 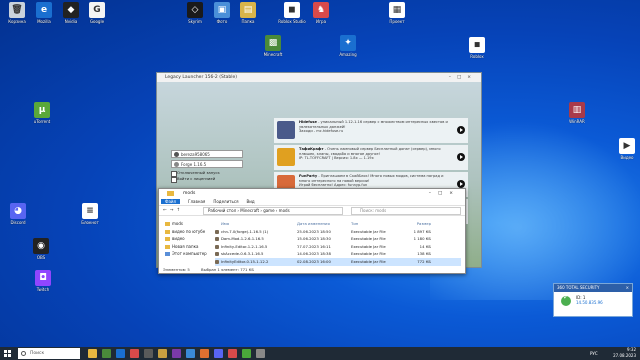 What do you see at coordinates (256, 224) in the screenshot?
I see `col-name: Имя` at bounding box center [256, 224].